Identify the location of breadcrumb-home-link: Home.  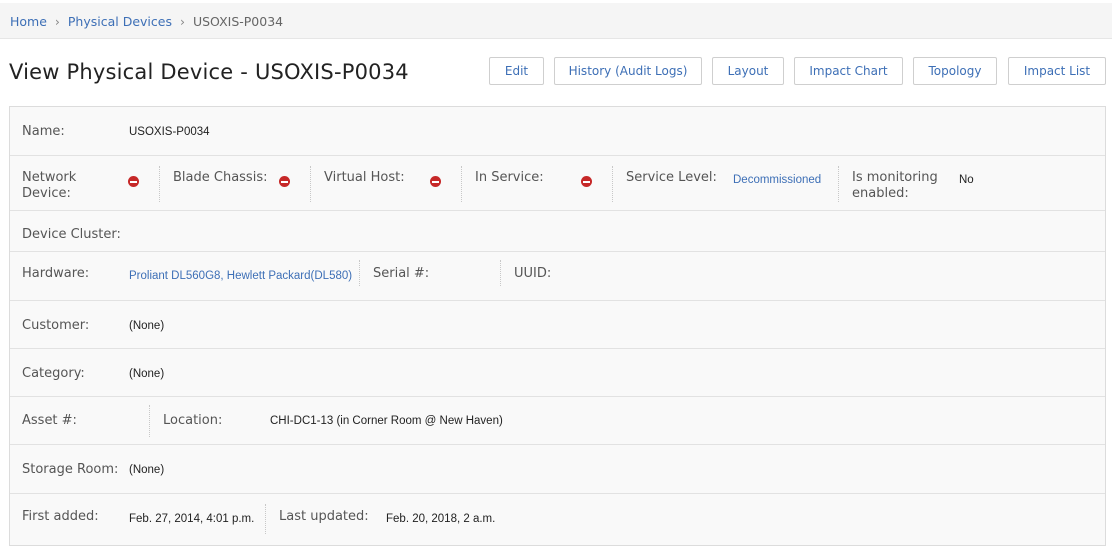
(28, 21).